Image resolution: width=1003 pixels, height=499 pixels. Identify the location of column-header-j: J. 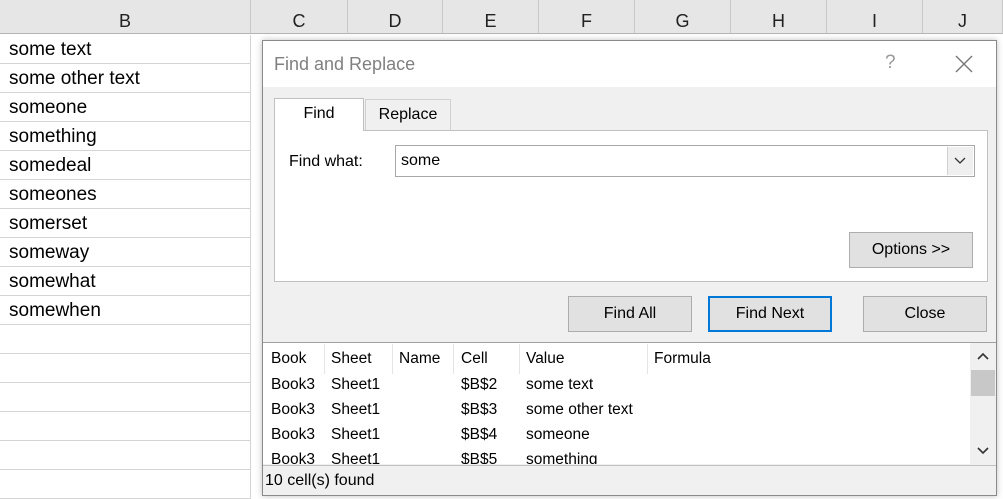
(963, 17).